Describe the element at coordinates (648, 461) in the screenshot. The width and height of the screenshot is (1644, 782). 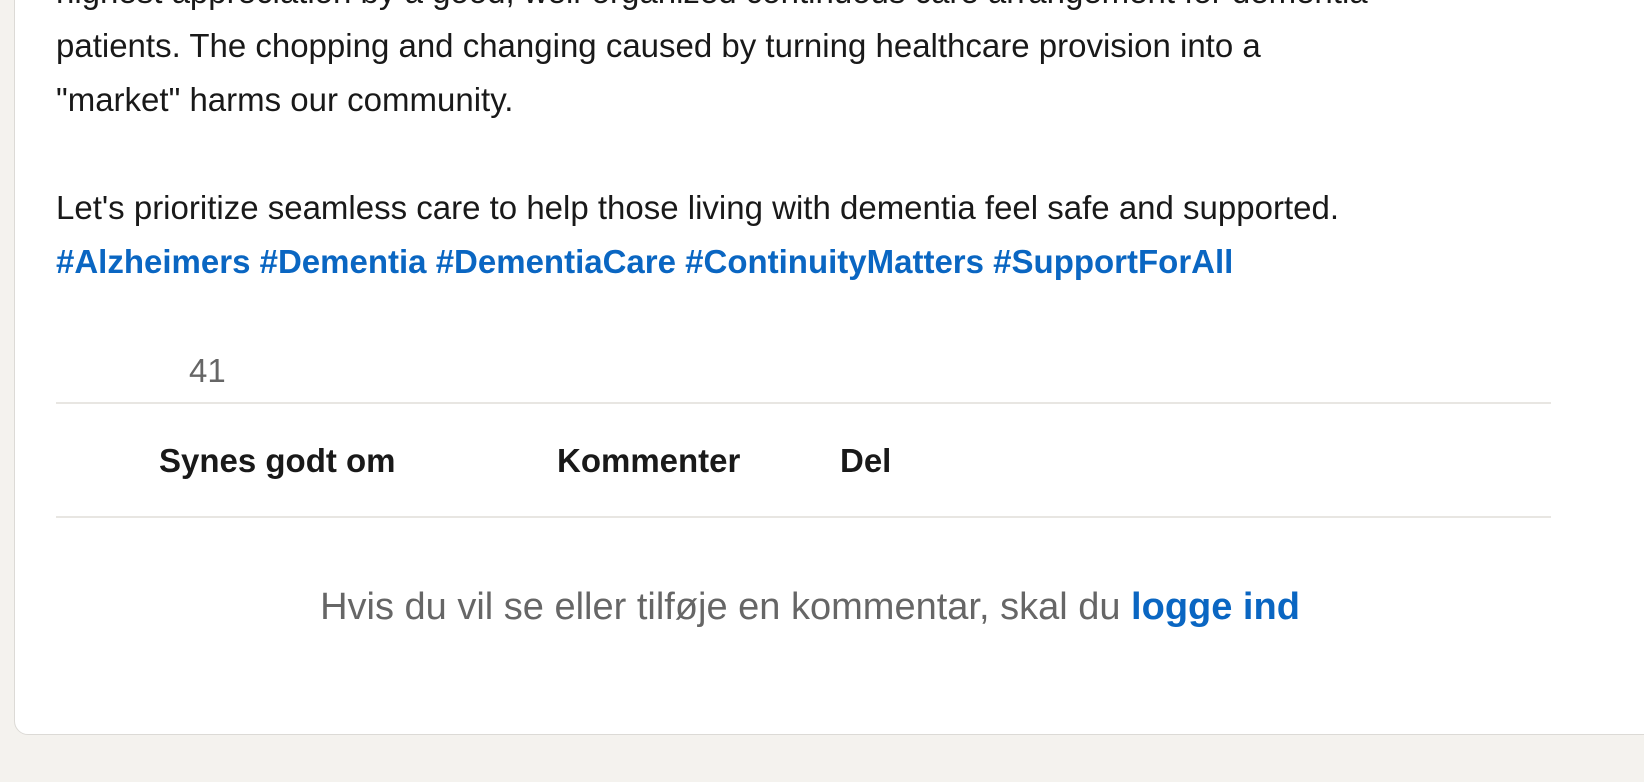
I see `comment-button: Kommenter` at that location.